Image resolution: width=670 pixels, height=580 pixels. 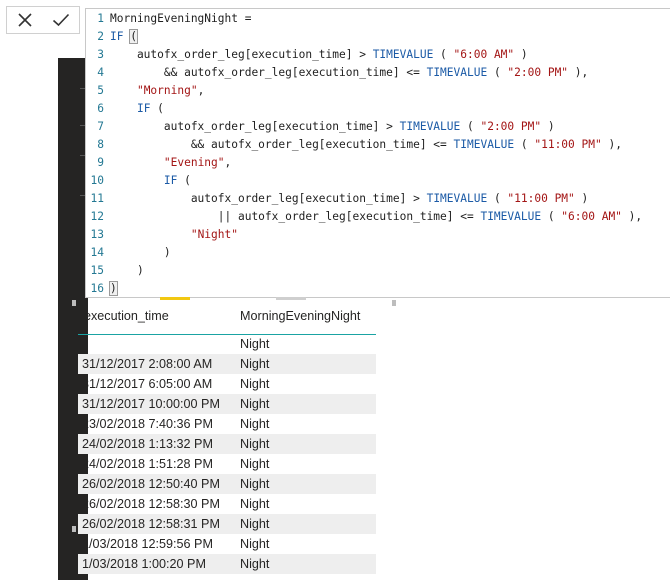 I want to click on cancel-button, so click(x=25, y=20).